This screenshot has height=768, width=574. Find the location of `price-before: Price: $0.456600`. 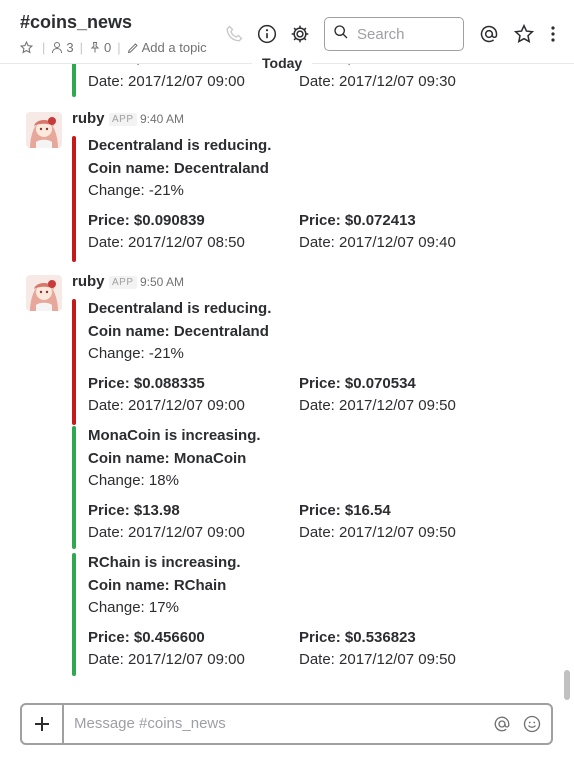

price-before: Price: $0.456600 is located at coordinates (146, 637).